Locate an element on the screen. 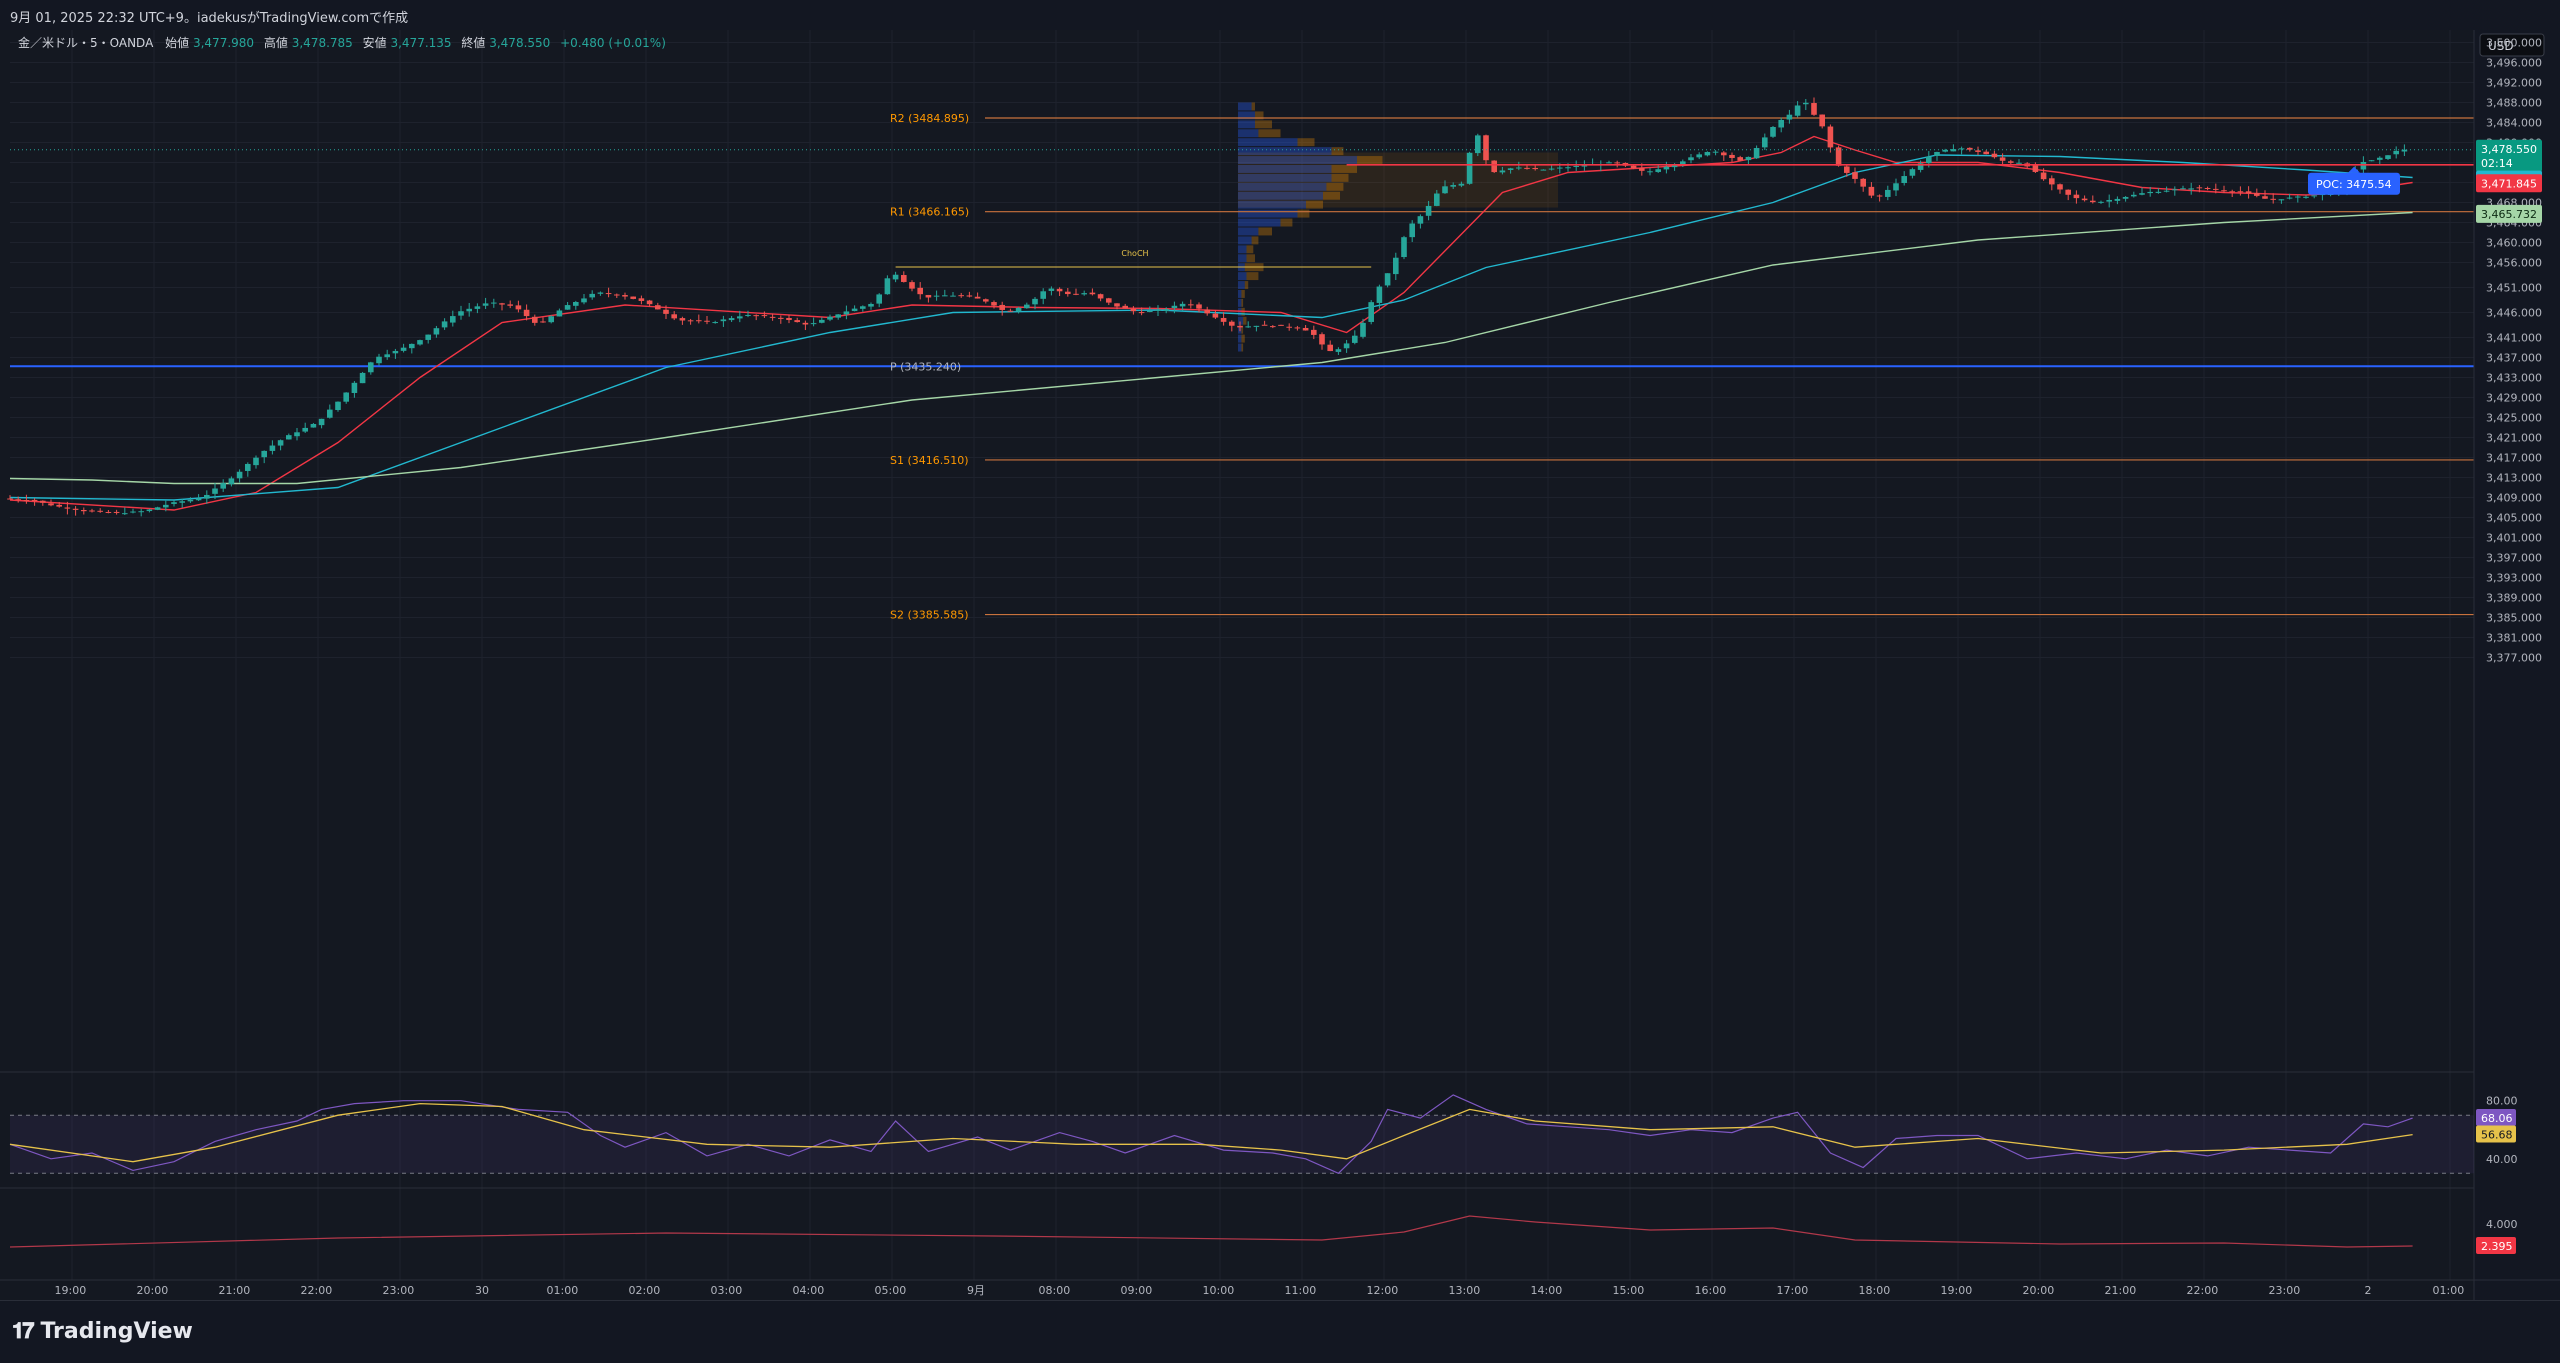 The height and width of the screenshot is (1363, 2560). price-tick-label: 3,484.000 is located at coordinates (2514, 123).